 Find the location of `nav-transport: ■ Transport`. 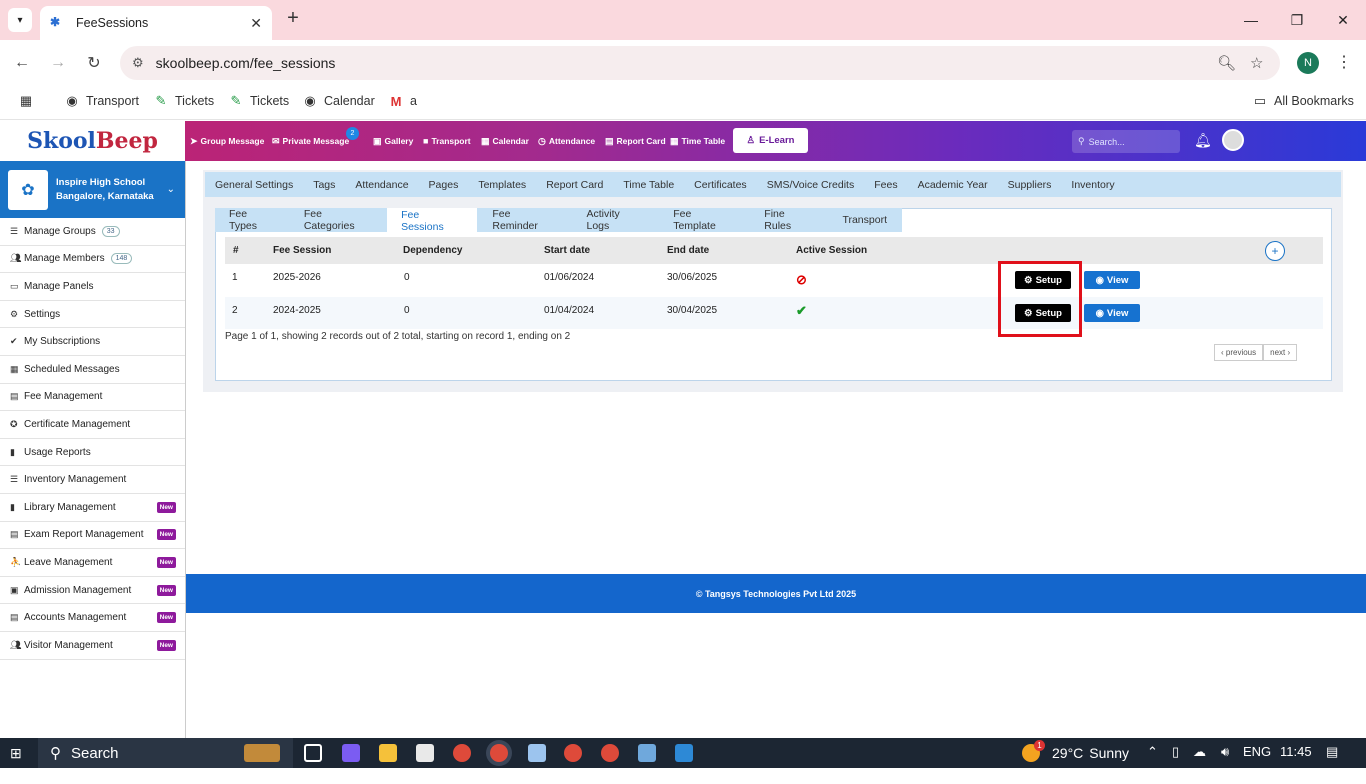

nav-transport: ■ Transport is located at coordinates (447, 141).